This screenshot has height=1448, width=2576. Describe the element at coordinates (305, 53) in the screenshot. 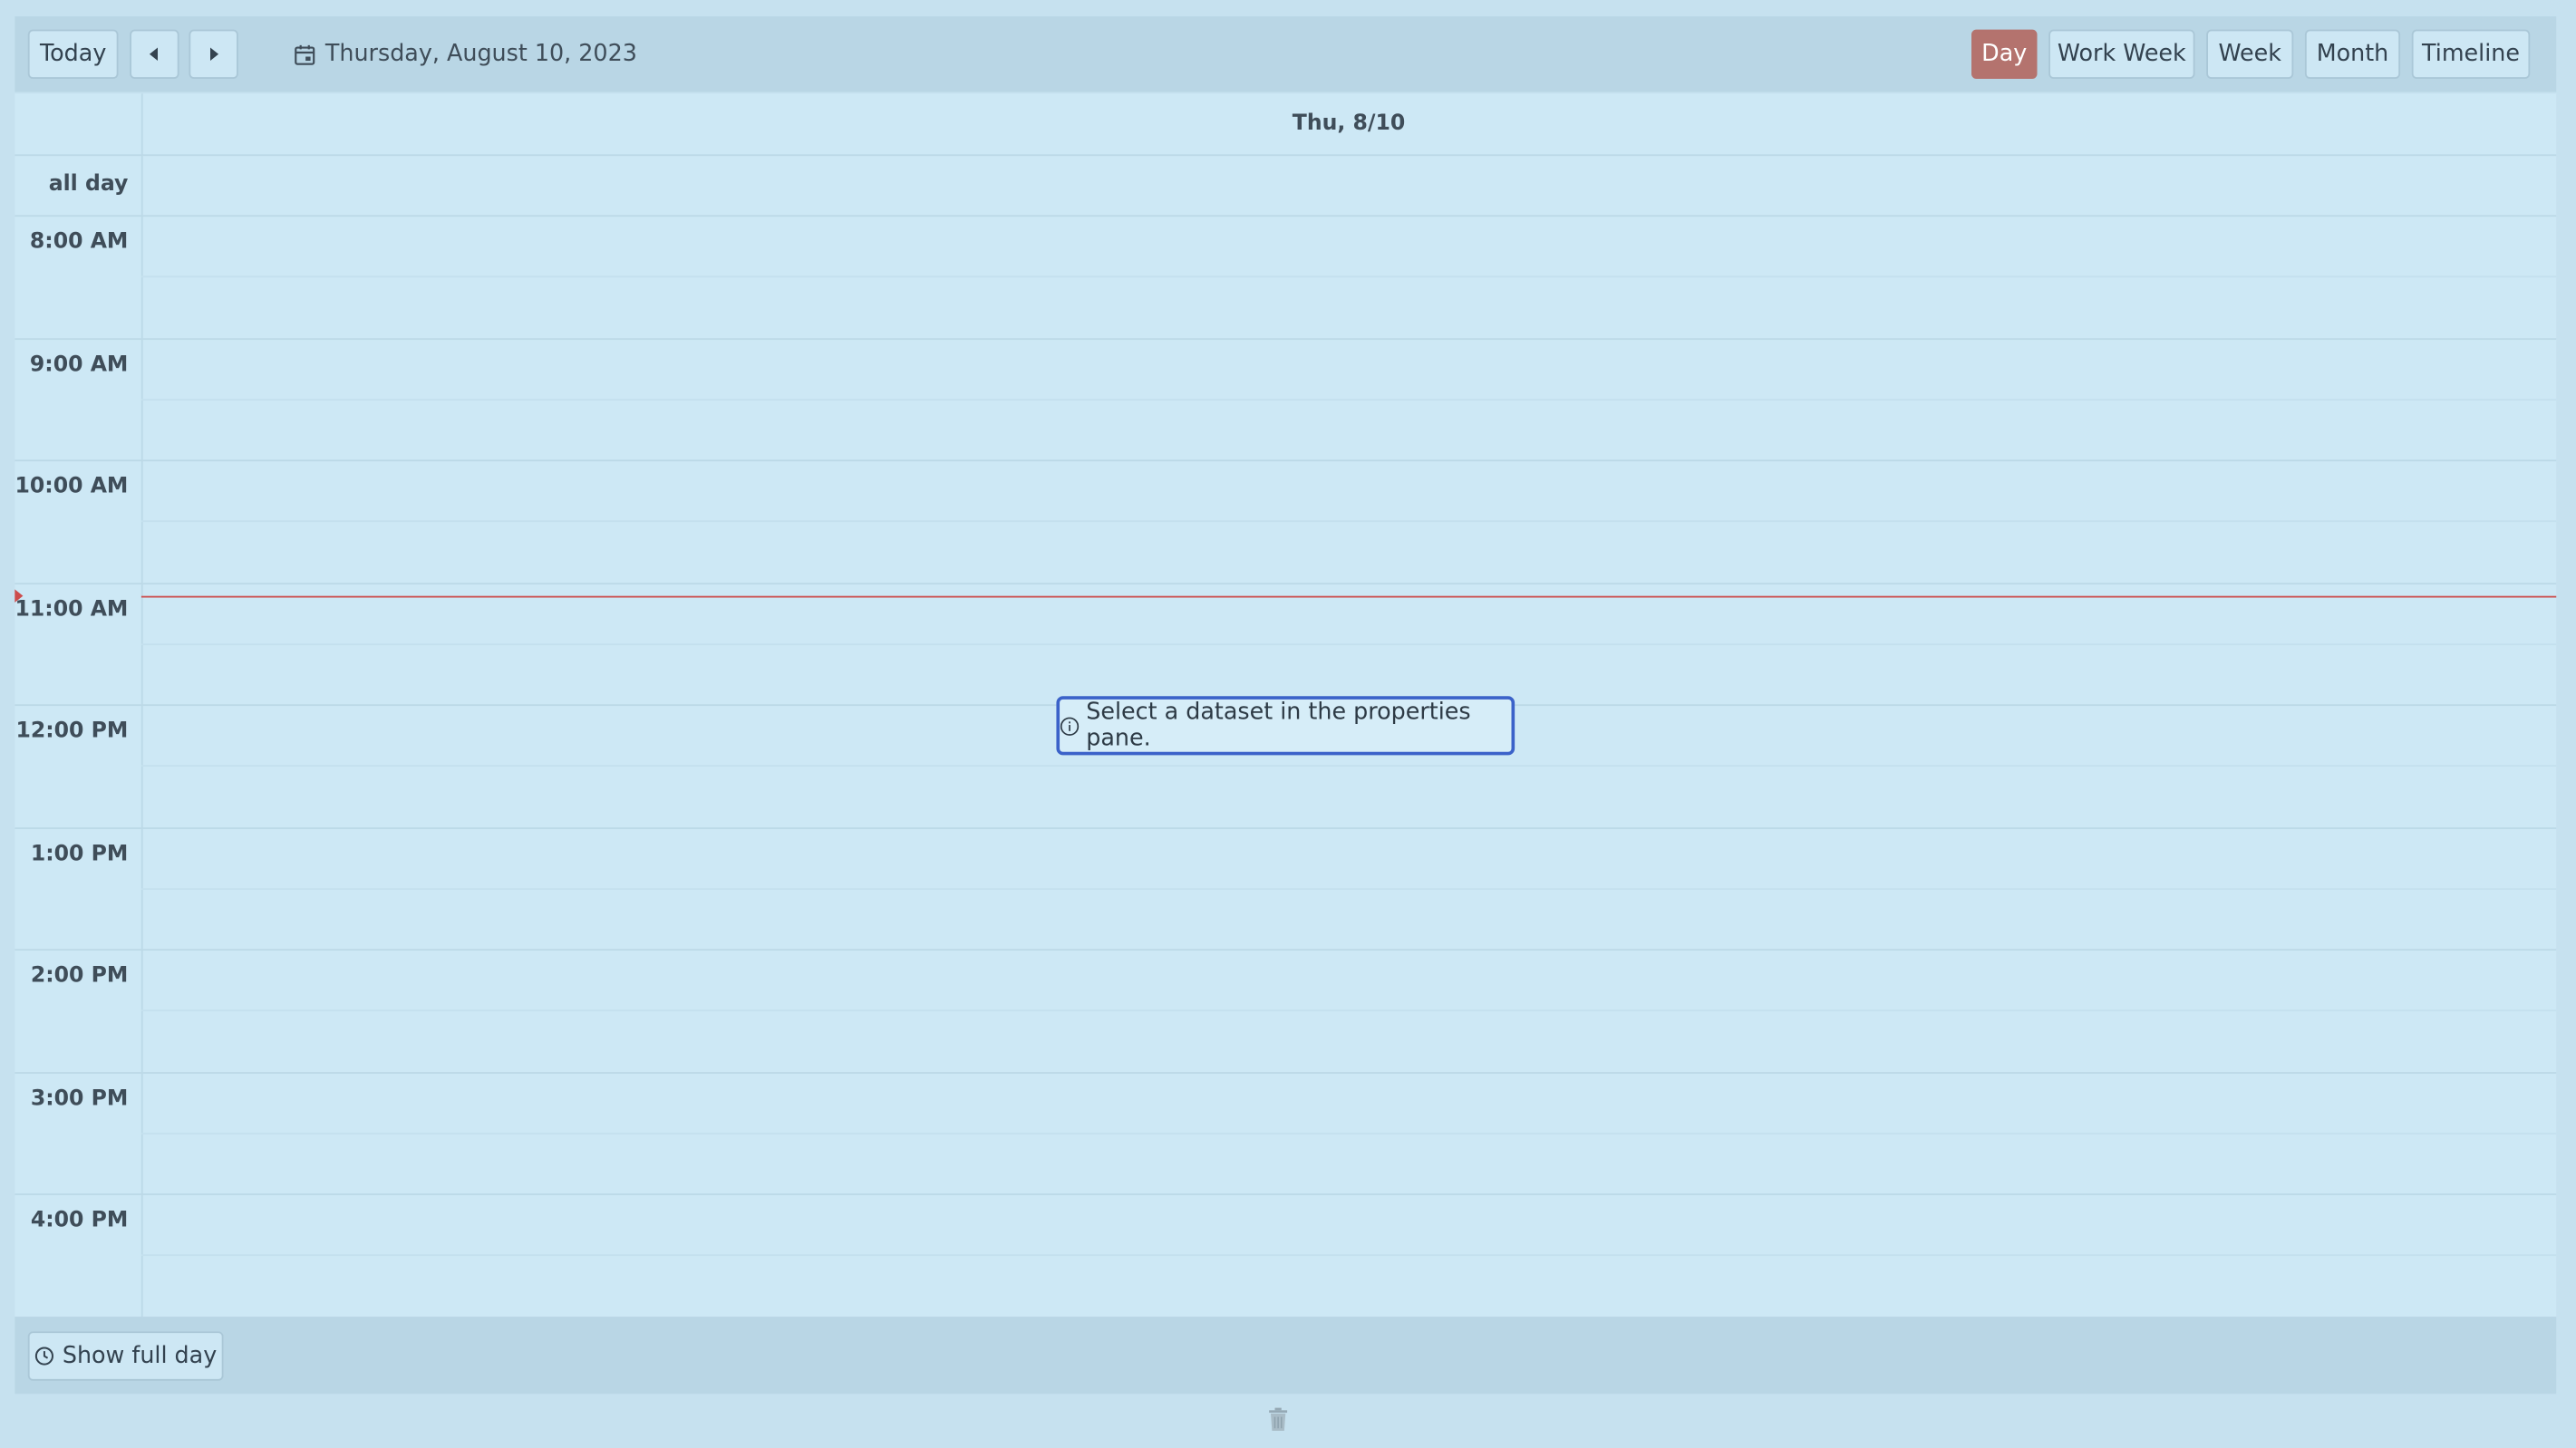

I see `calendar-icon` at that location.